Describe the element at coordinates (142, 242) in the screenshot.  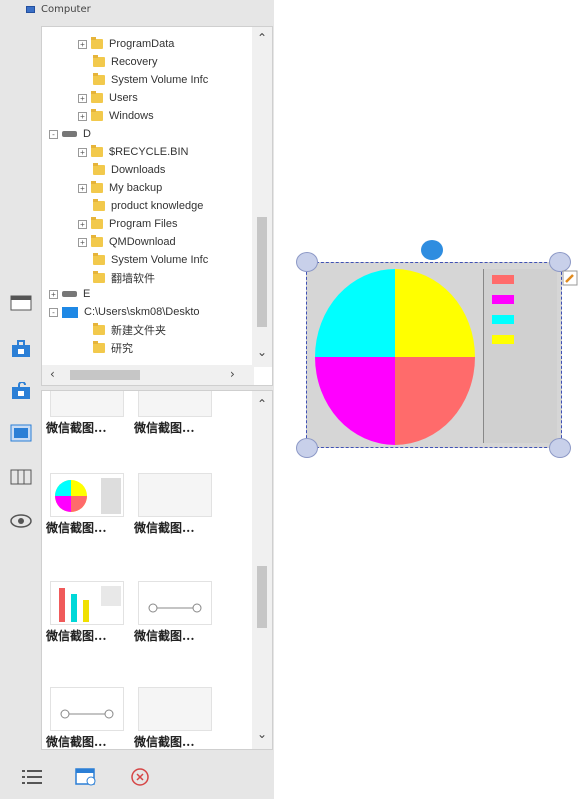
I see `tree-item-label: QMDownload` at that location.